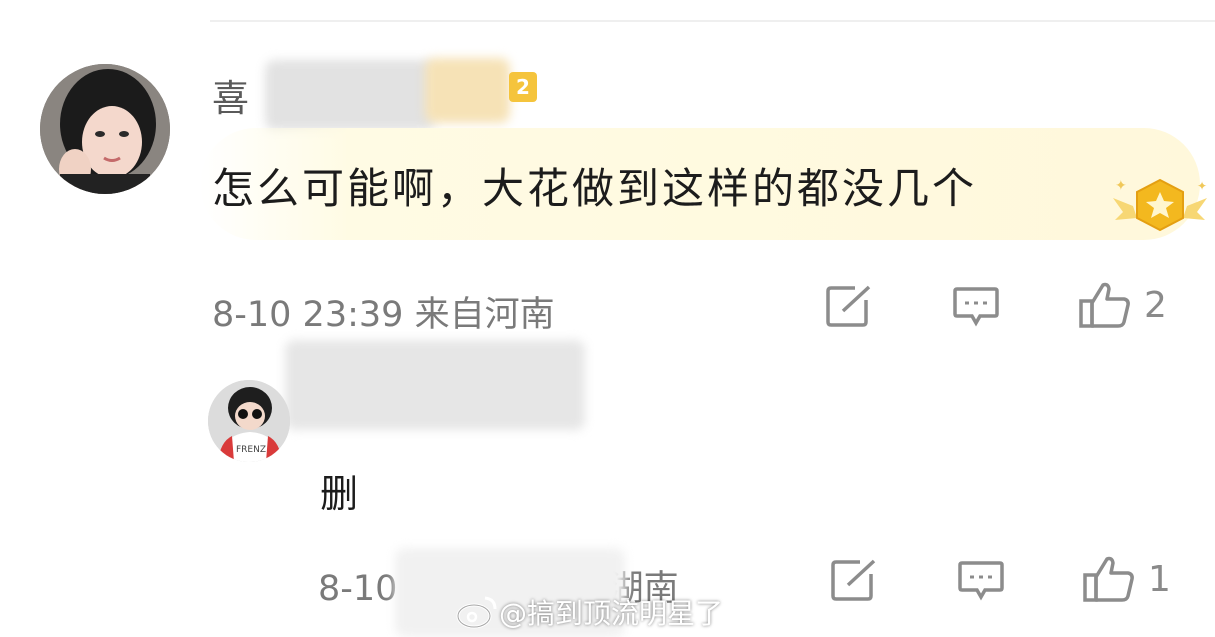 The image size is (1215, 637). What do you see at coordinates (484, 315) in the screenshot?
I see `comment-location: 来自河南` at bounding box center [484, 315].